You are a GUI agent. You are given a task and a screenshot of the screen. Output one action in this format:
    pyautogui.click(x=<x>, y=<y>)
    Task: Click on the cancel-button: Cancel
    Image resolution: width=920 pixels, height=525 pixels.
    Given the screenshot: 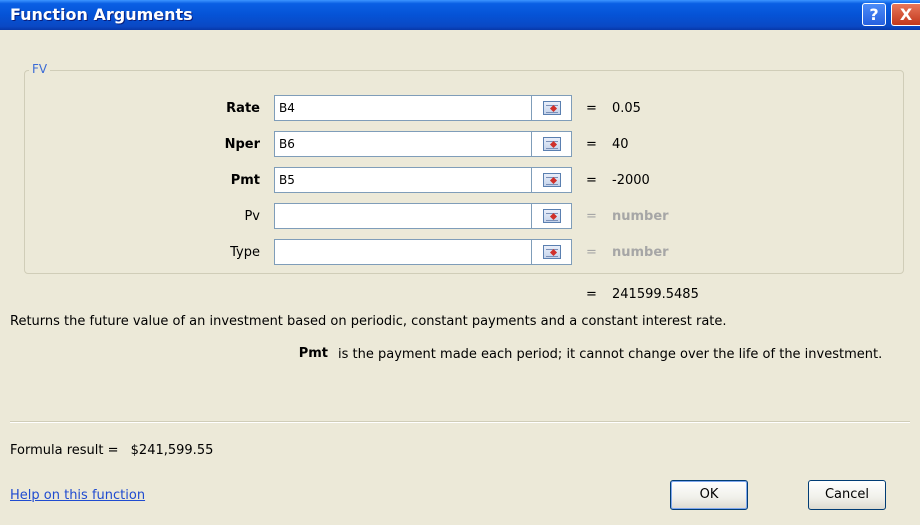 What is the action you would take?
    pyautogui.click(x=847, y=495)
    